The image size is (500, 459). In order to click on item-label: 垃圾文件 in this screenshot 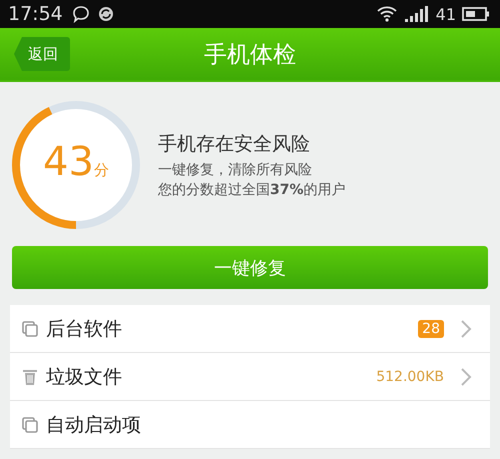, I will do `click(84, 377)`.